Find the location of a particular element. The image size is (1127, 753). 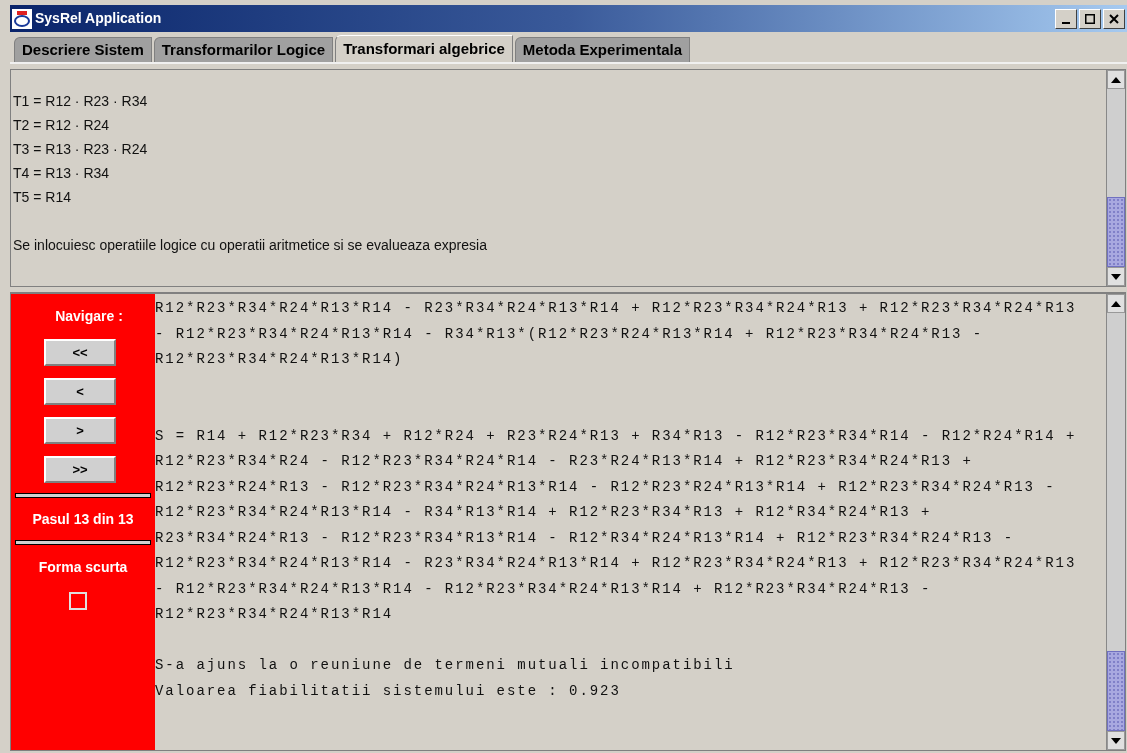

expression-line: S-a ajuns la o reuniune de termeni mutuali incompatibili is located at coordinates (445, 665).